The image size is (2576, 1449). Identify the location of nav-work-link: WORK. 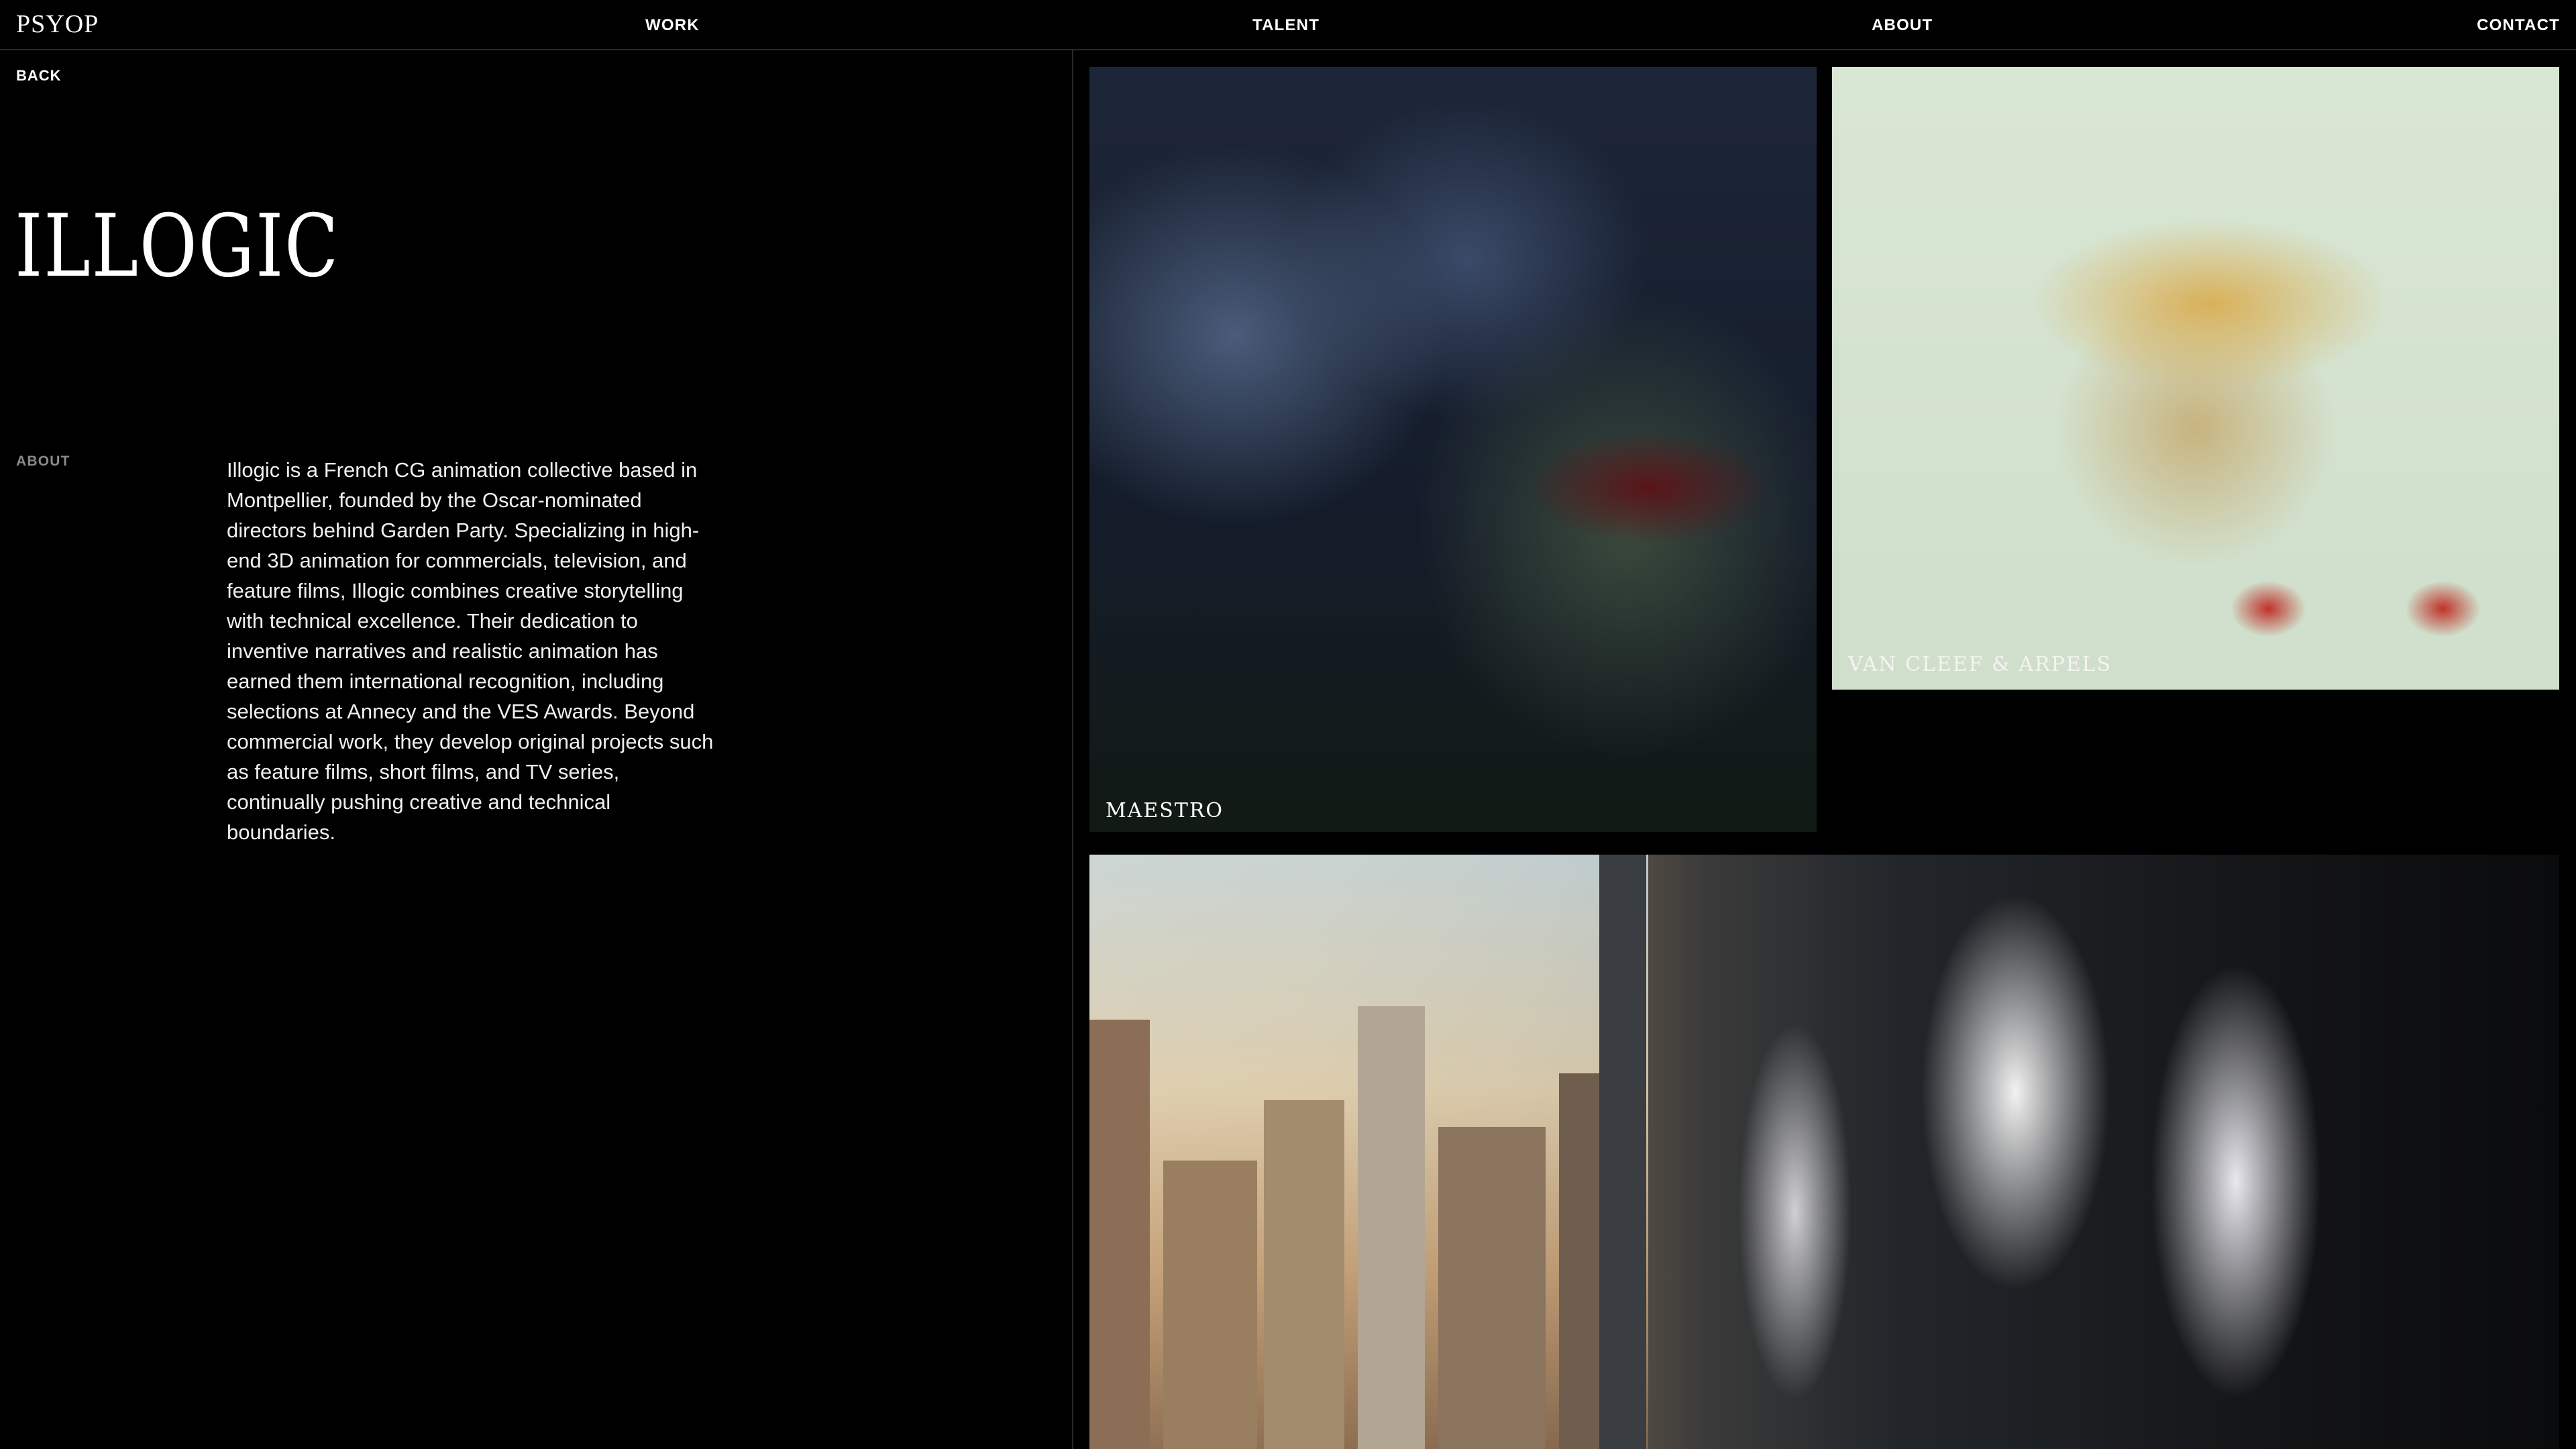
(672, 25).